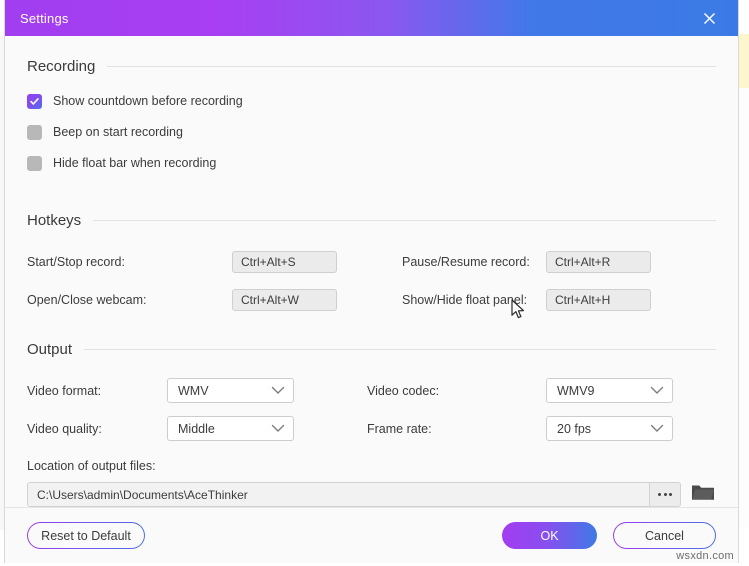  Describe the element at coordinates (64, 428) in the screenshot. I see `label-video-quality: Video quality:` at that location.